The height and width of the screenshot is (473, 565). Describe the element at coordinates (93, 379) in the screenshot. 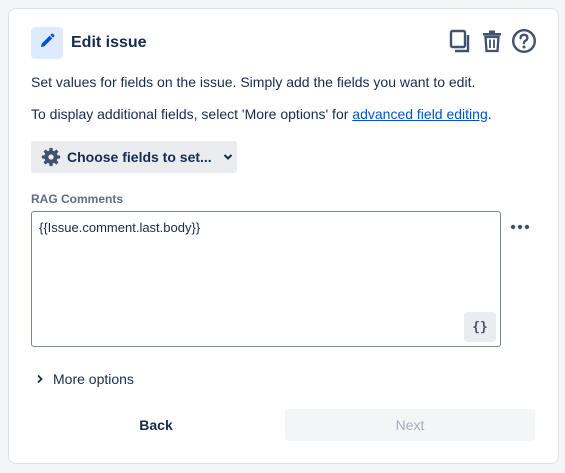

I see `more-options-label: More options` at that location.